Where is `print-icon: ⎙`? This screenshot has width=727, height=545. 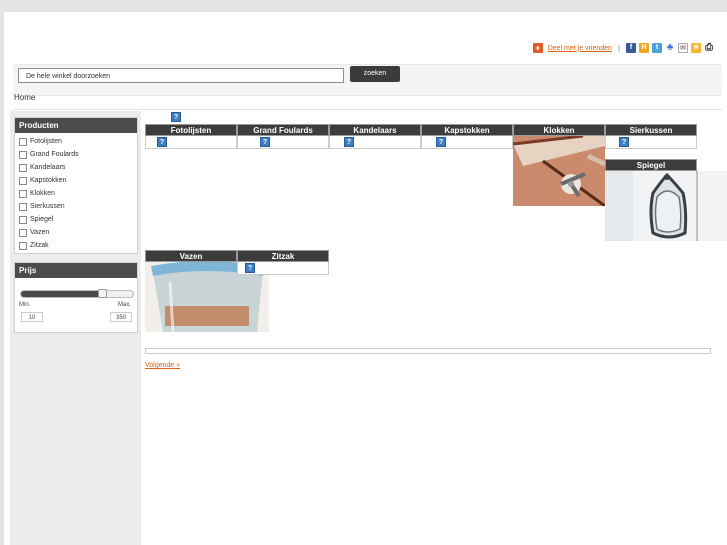 print-icon: ⎙ is located at coordinates (709, 48).